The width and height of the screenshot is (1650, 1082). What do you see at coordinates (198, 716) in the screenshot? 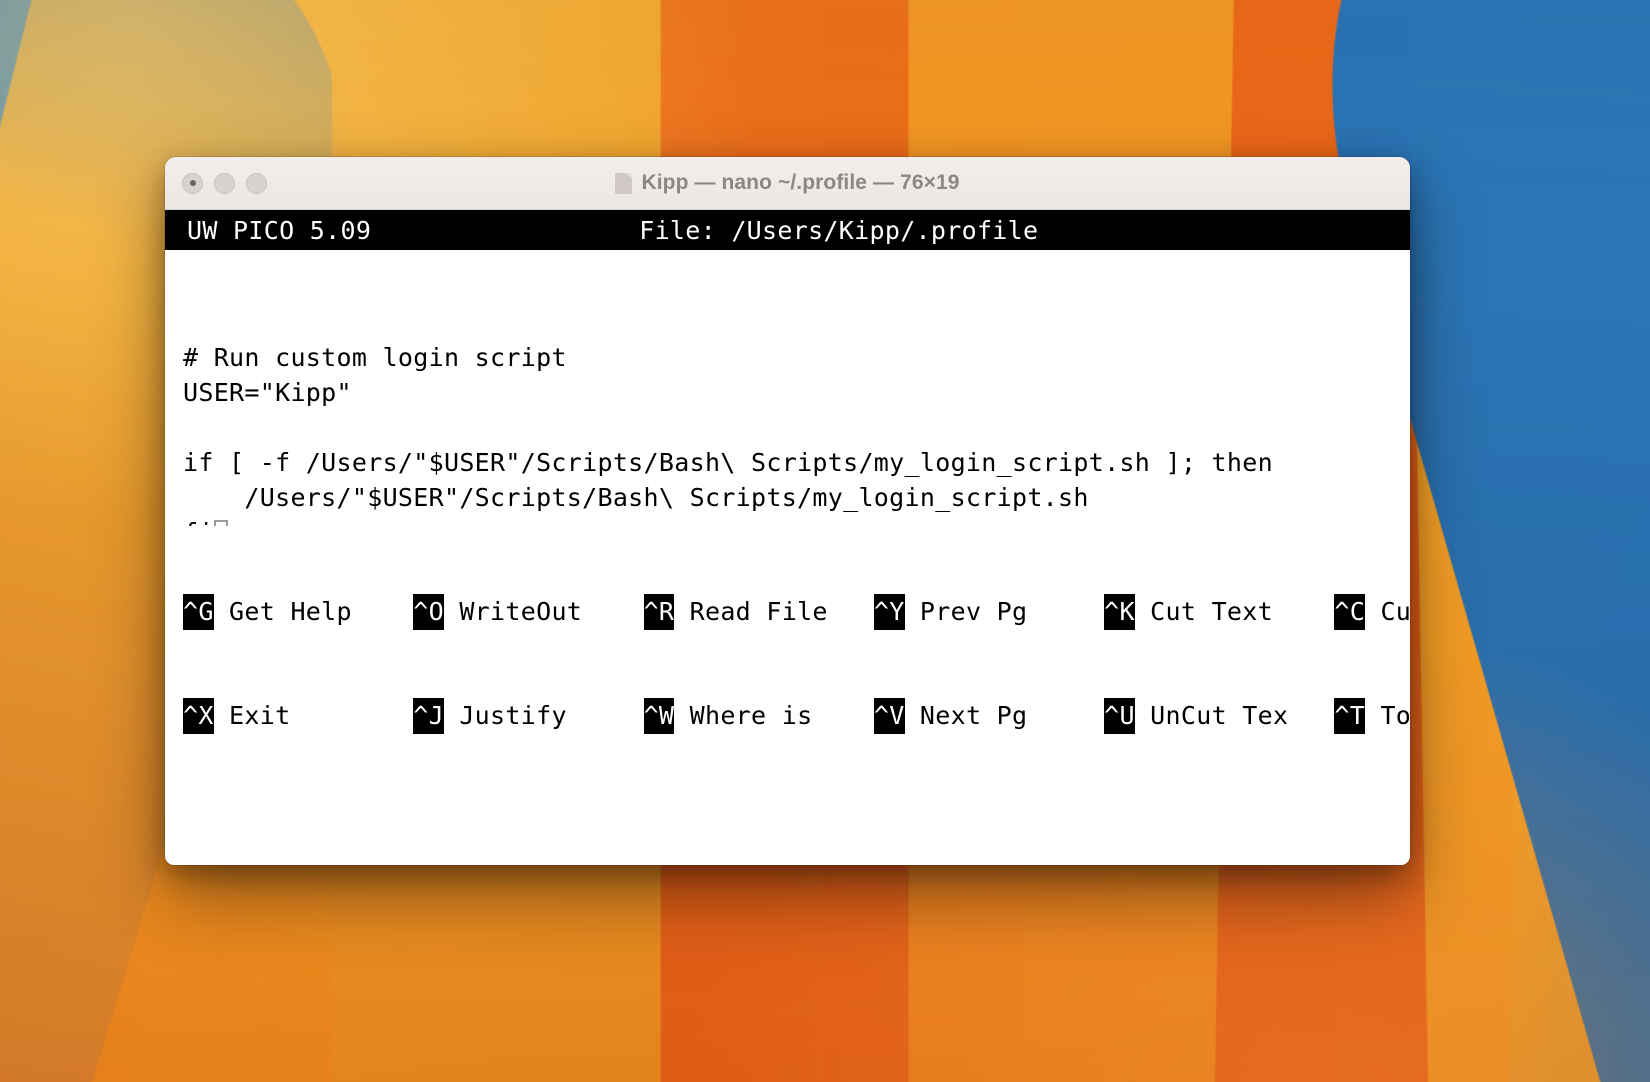
I see `shortcut-key: ^X` at bounding box center [198, 716].